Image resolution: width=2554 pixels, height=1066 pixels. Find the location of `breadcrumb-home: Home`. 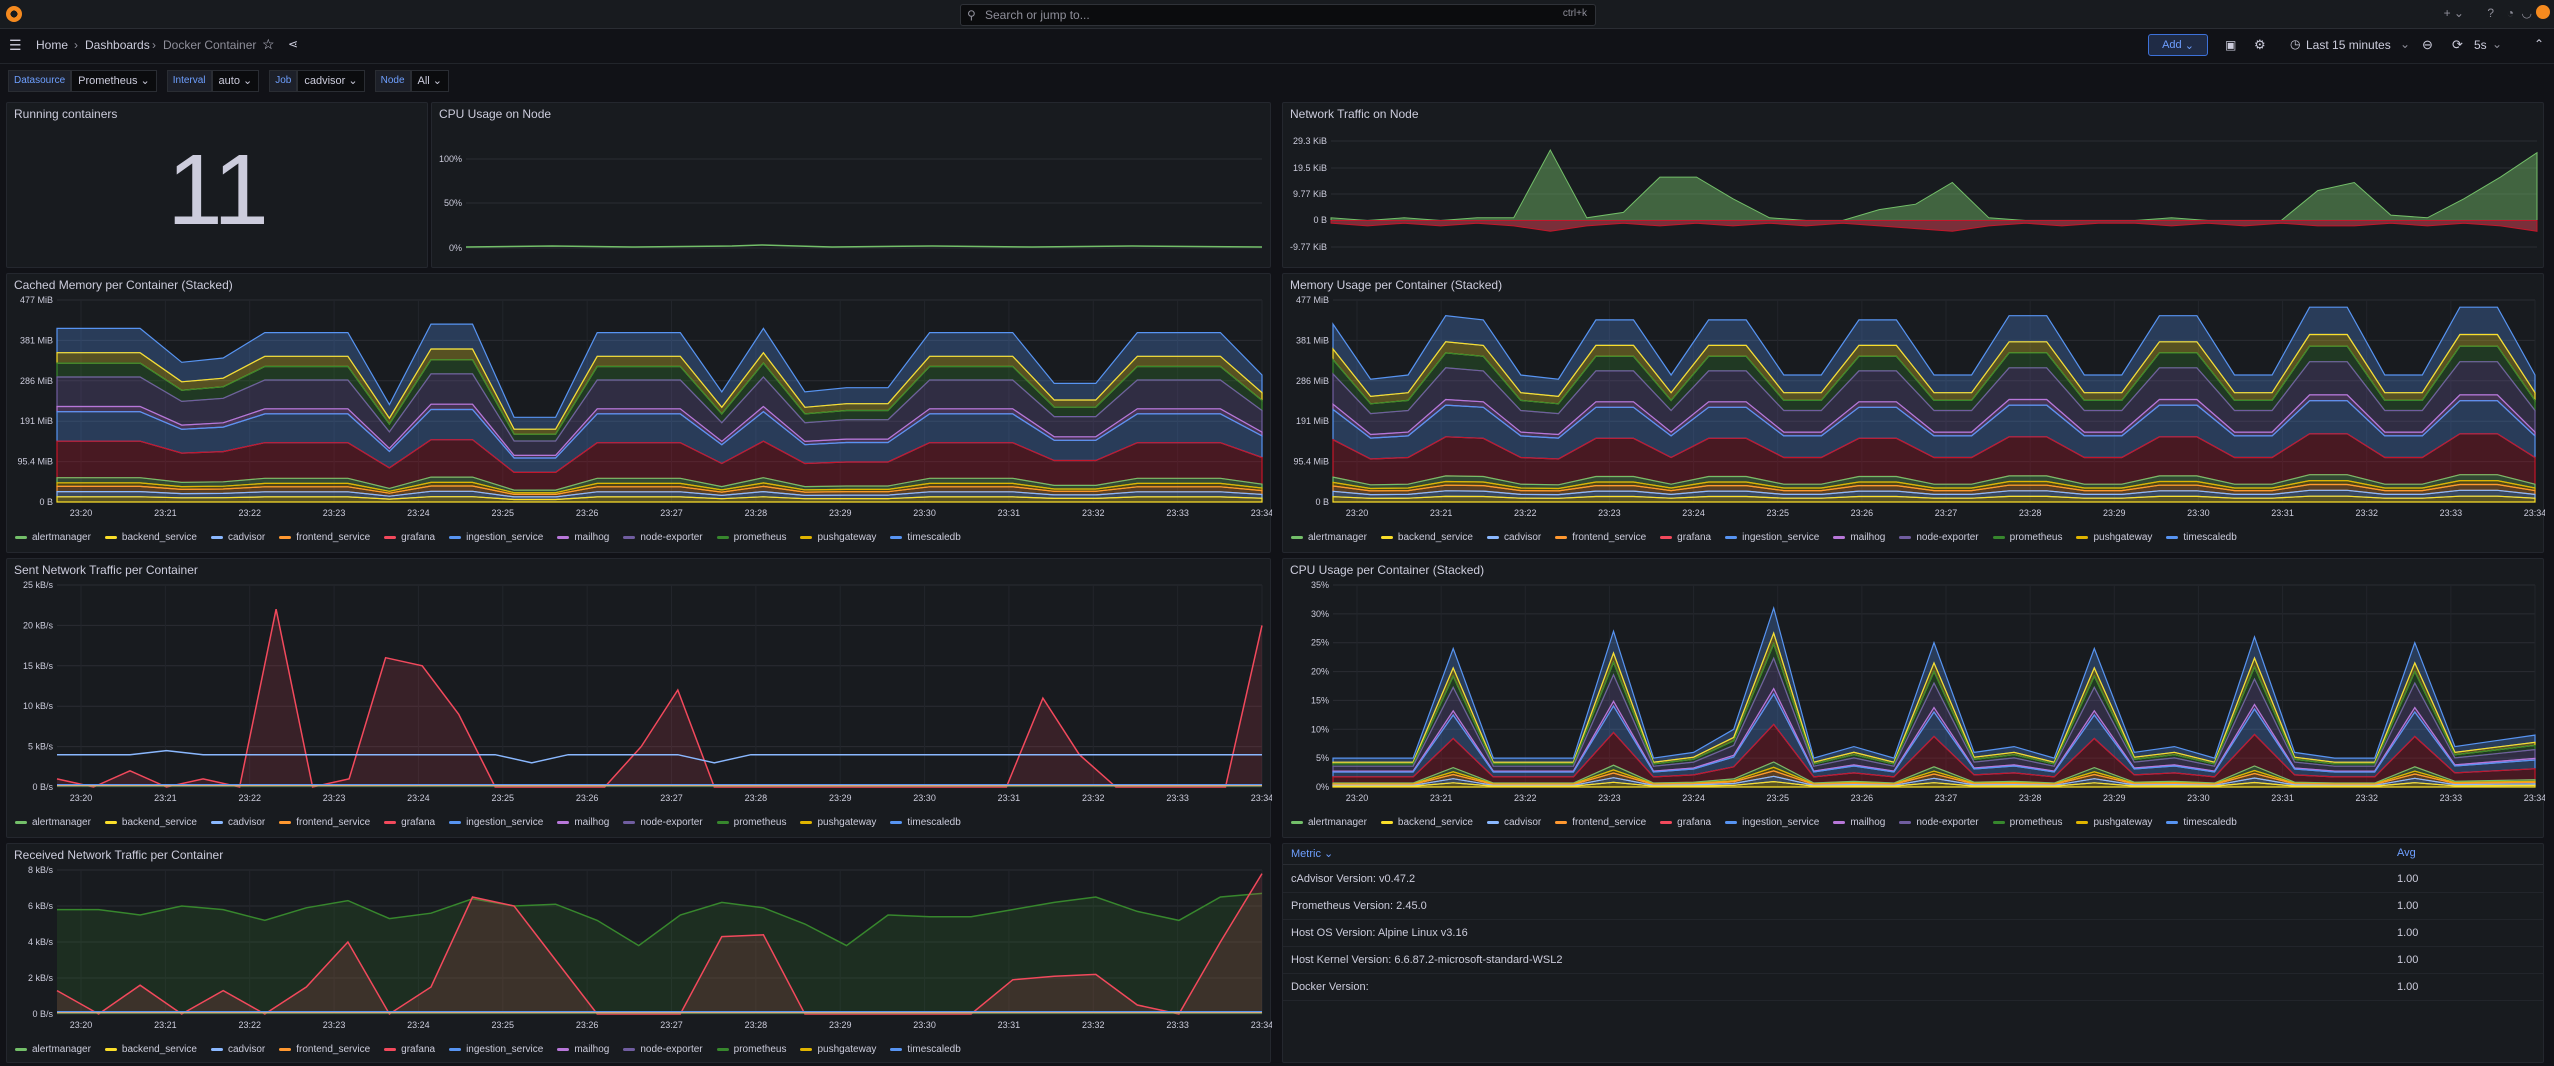

breadcrumb-home: Home is located at coordinates (52, 45).